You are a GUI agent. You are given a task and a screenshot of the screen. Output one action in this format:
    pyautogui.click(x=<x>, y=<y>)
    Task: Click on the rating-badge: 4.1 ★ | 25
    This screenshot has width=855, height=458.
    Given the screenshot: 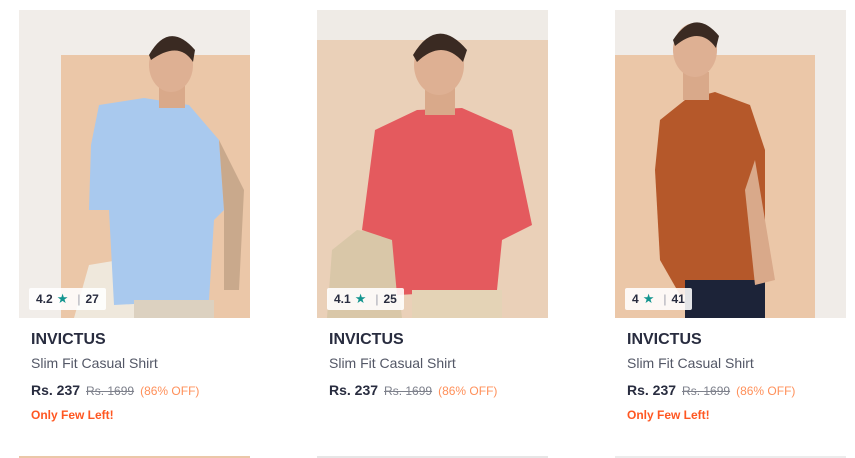 What is the action you would take?
    pyautogui.click(x=365, y=299)
    